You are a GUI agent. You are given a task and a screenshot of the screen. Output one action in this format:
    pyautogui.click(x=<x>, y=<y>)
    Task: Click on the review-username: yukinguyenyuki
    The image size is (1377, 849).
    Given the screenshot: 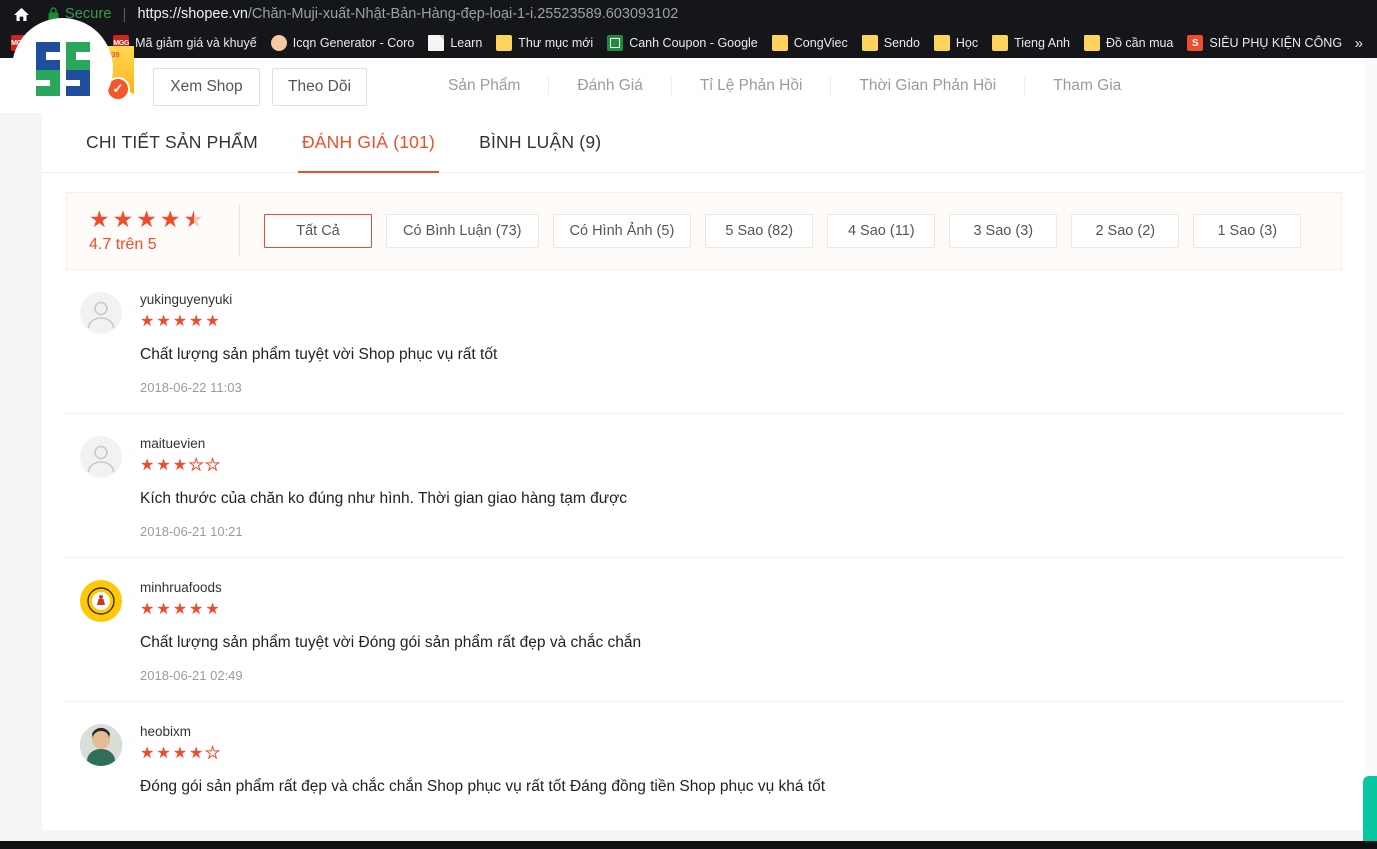 What is the action you would take?
    pyautogui.click(x=741, y=299)
    